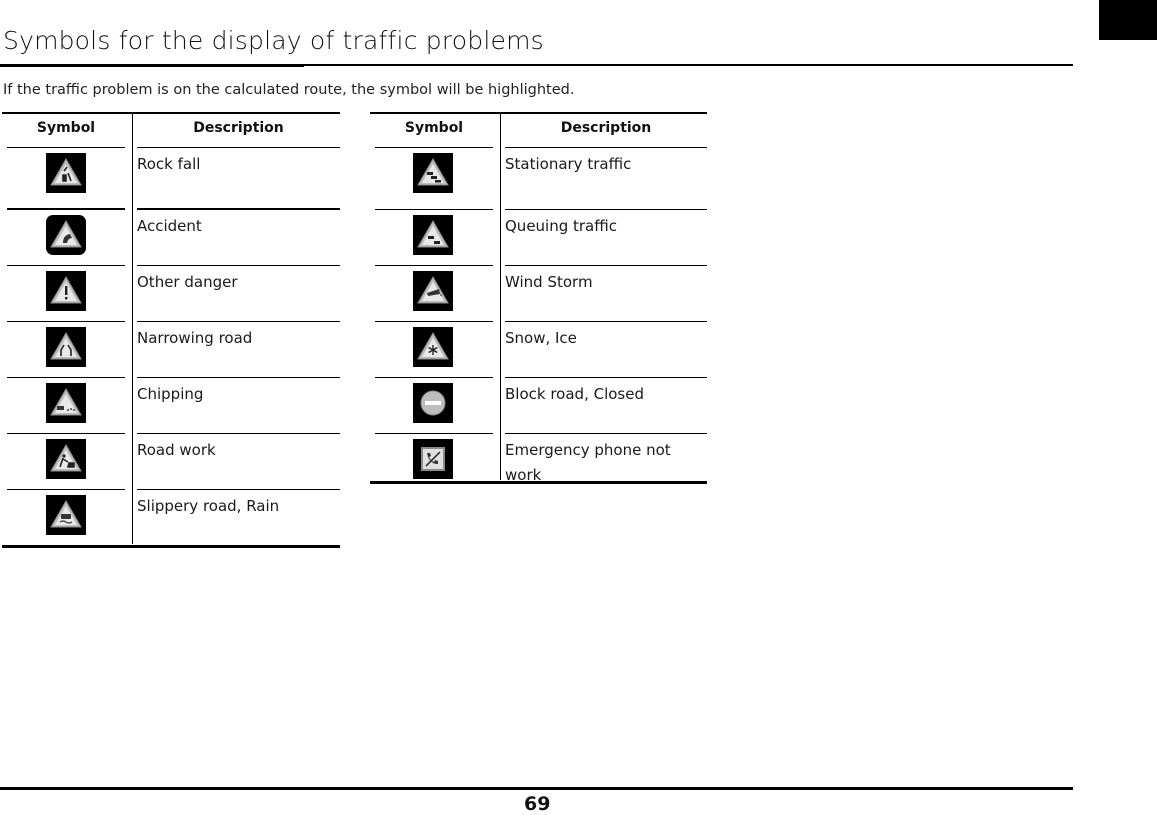 Image resolution: width=1157 pixels, height=815 pixels. I want to click on table-row: Rock fall, so click(171, 178).